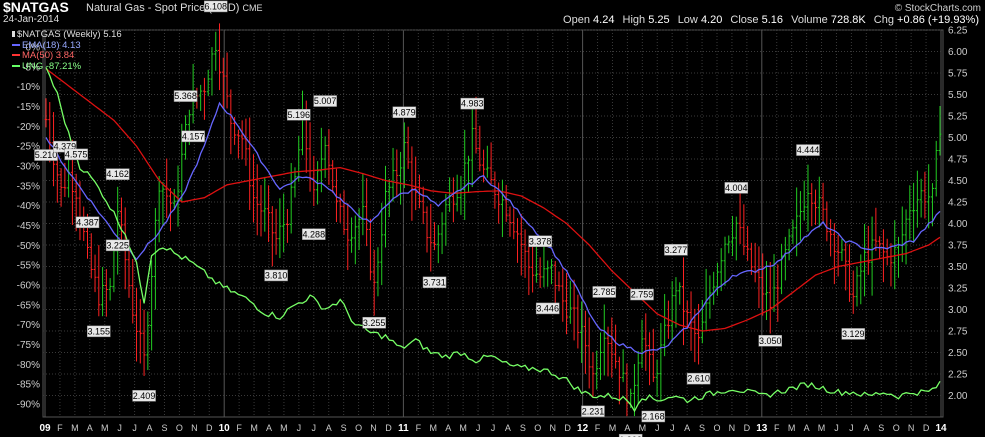 Image resolution: width=985 pixels, height=437 pixels. I want to click on price-annotation-label: 4.444, so click(808, 150).